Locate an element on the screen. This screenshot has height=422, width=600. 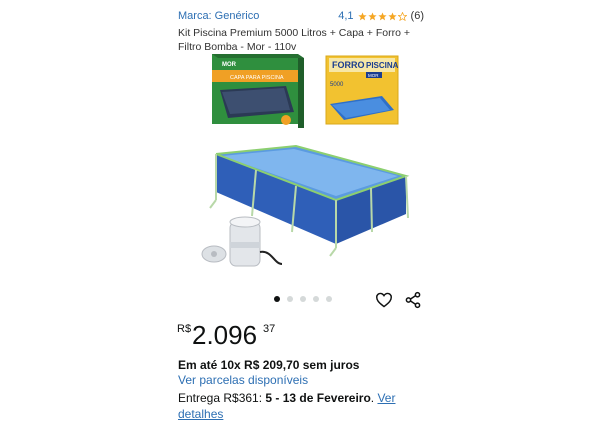
share-icon is located at coordinates (413, 300).